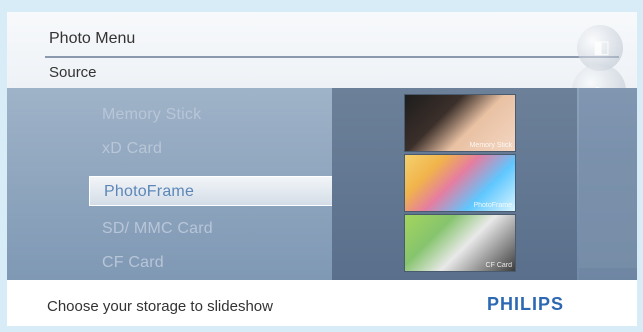 The height and width of the screenshot is (332, 643). I want to click on thumbnail-image: CF Card, so click(460, 243).